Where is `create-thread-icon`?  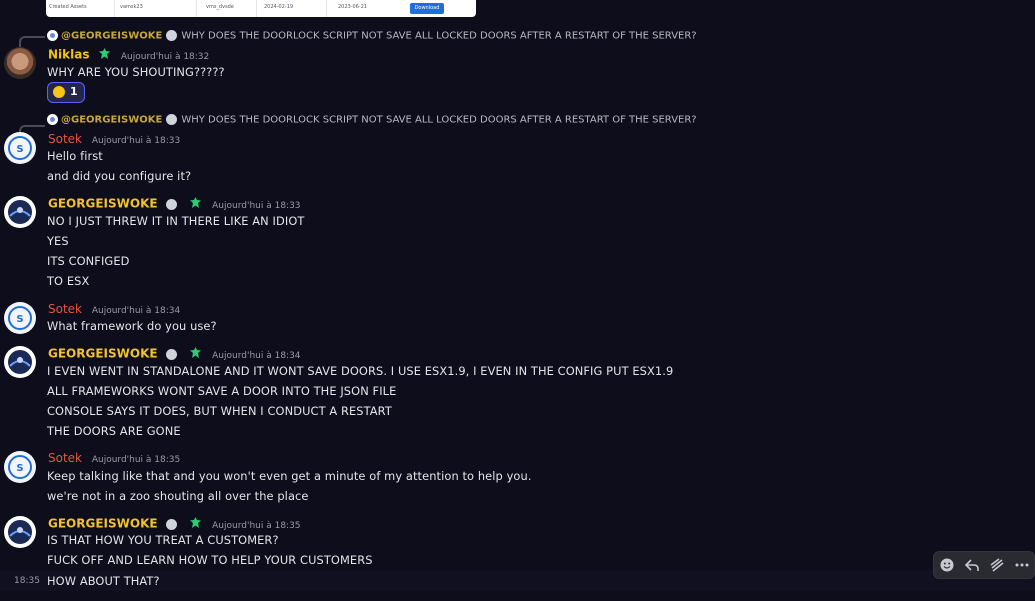 create-thread-icon is located at coordinates (996, 565).